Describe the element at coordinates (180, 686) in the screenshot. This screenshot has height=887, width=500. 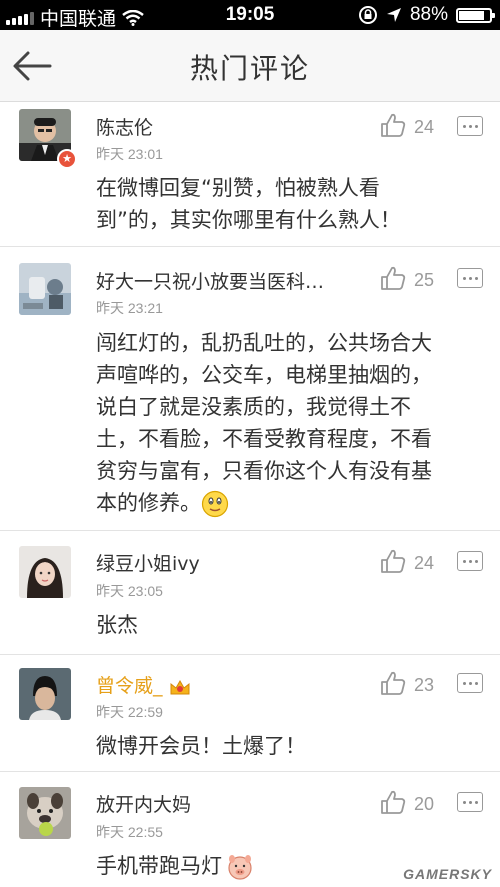
I see `vip-crown-icon` at that location.